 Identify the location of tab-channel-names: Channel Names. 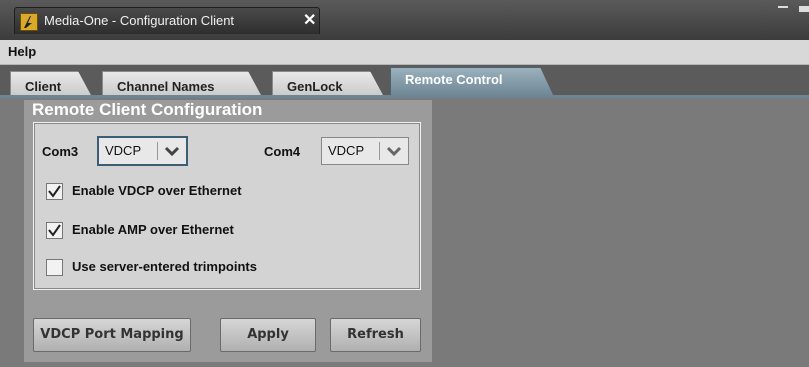
(182, 84).